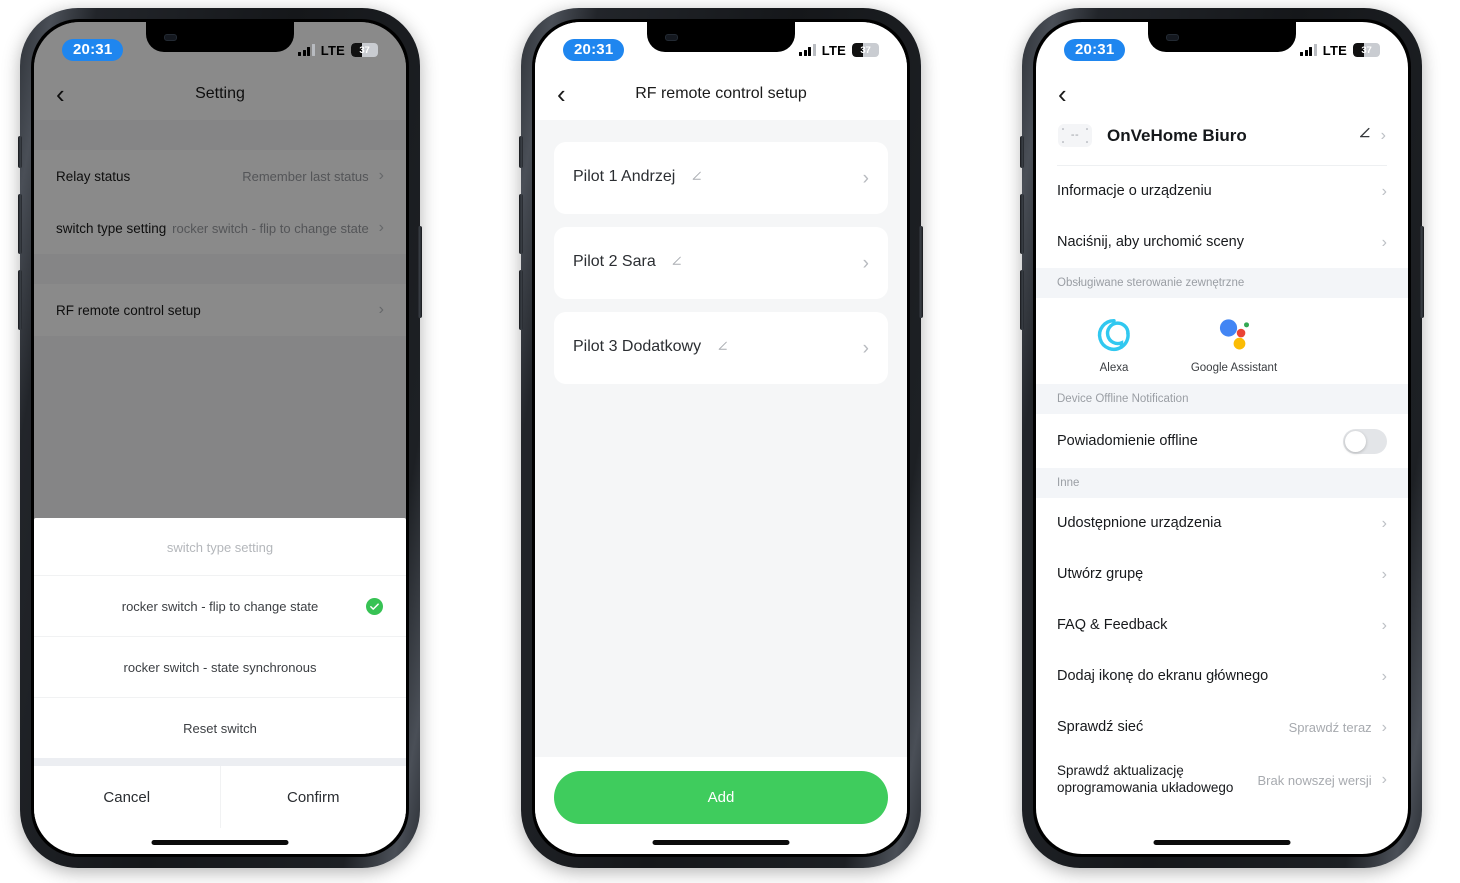  Describe the element at coordinates (1100, 727) in the screenshot. I see `row-label: Sprawdź sieć` at that location.